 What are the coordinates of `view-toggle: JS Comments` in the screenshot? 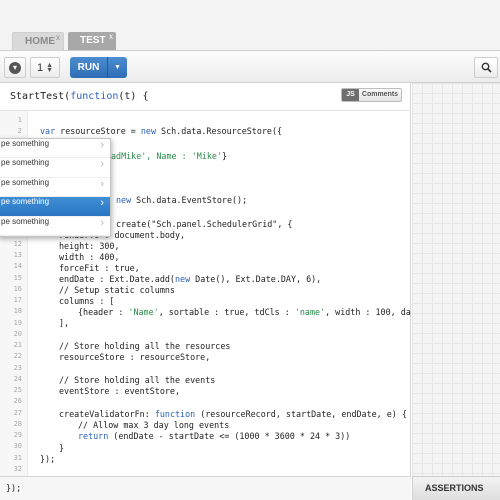 It's located at (371, 95).